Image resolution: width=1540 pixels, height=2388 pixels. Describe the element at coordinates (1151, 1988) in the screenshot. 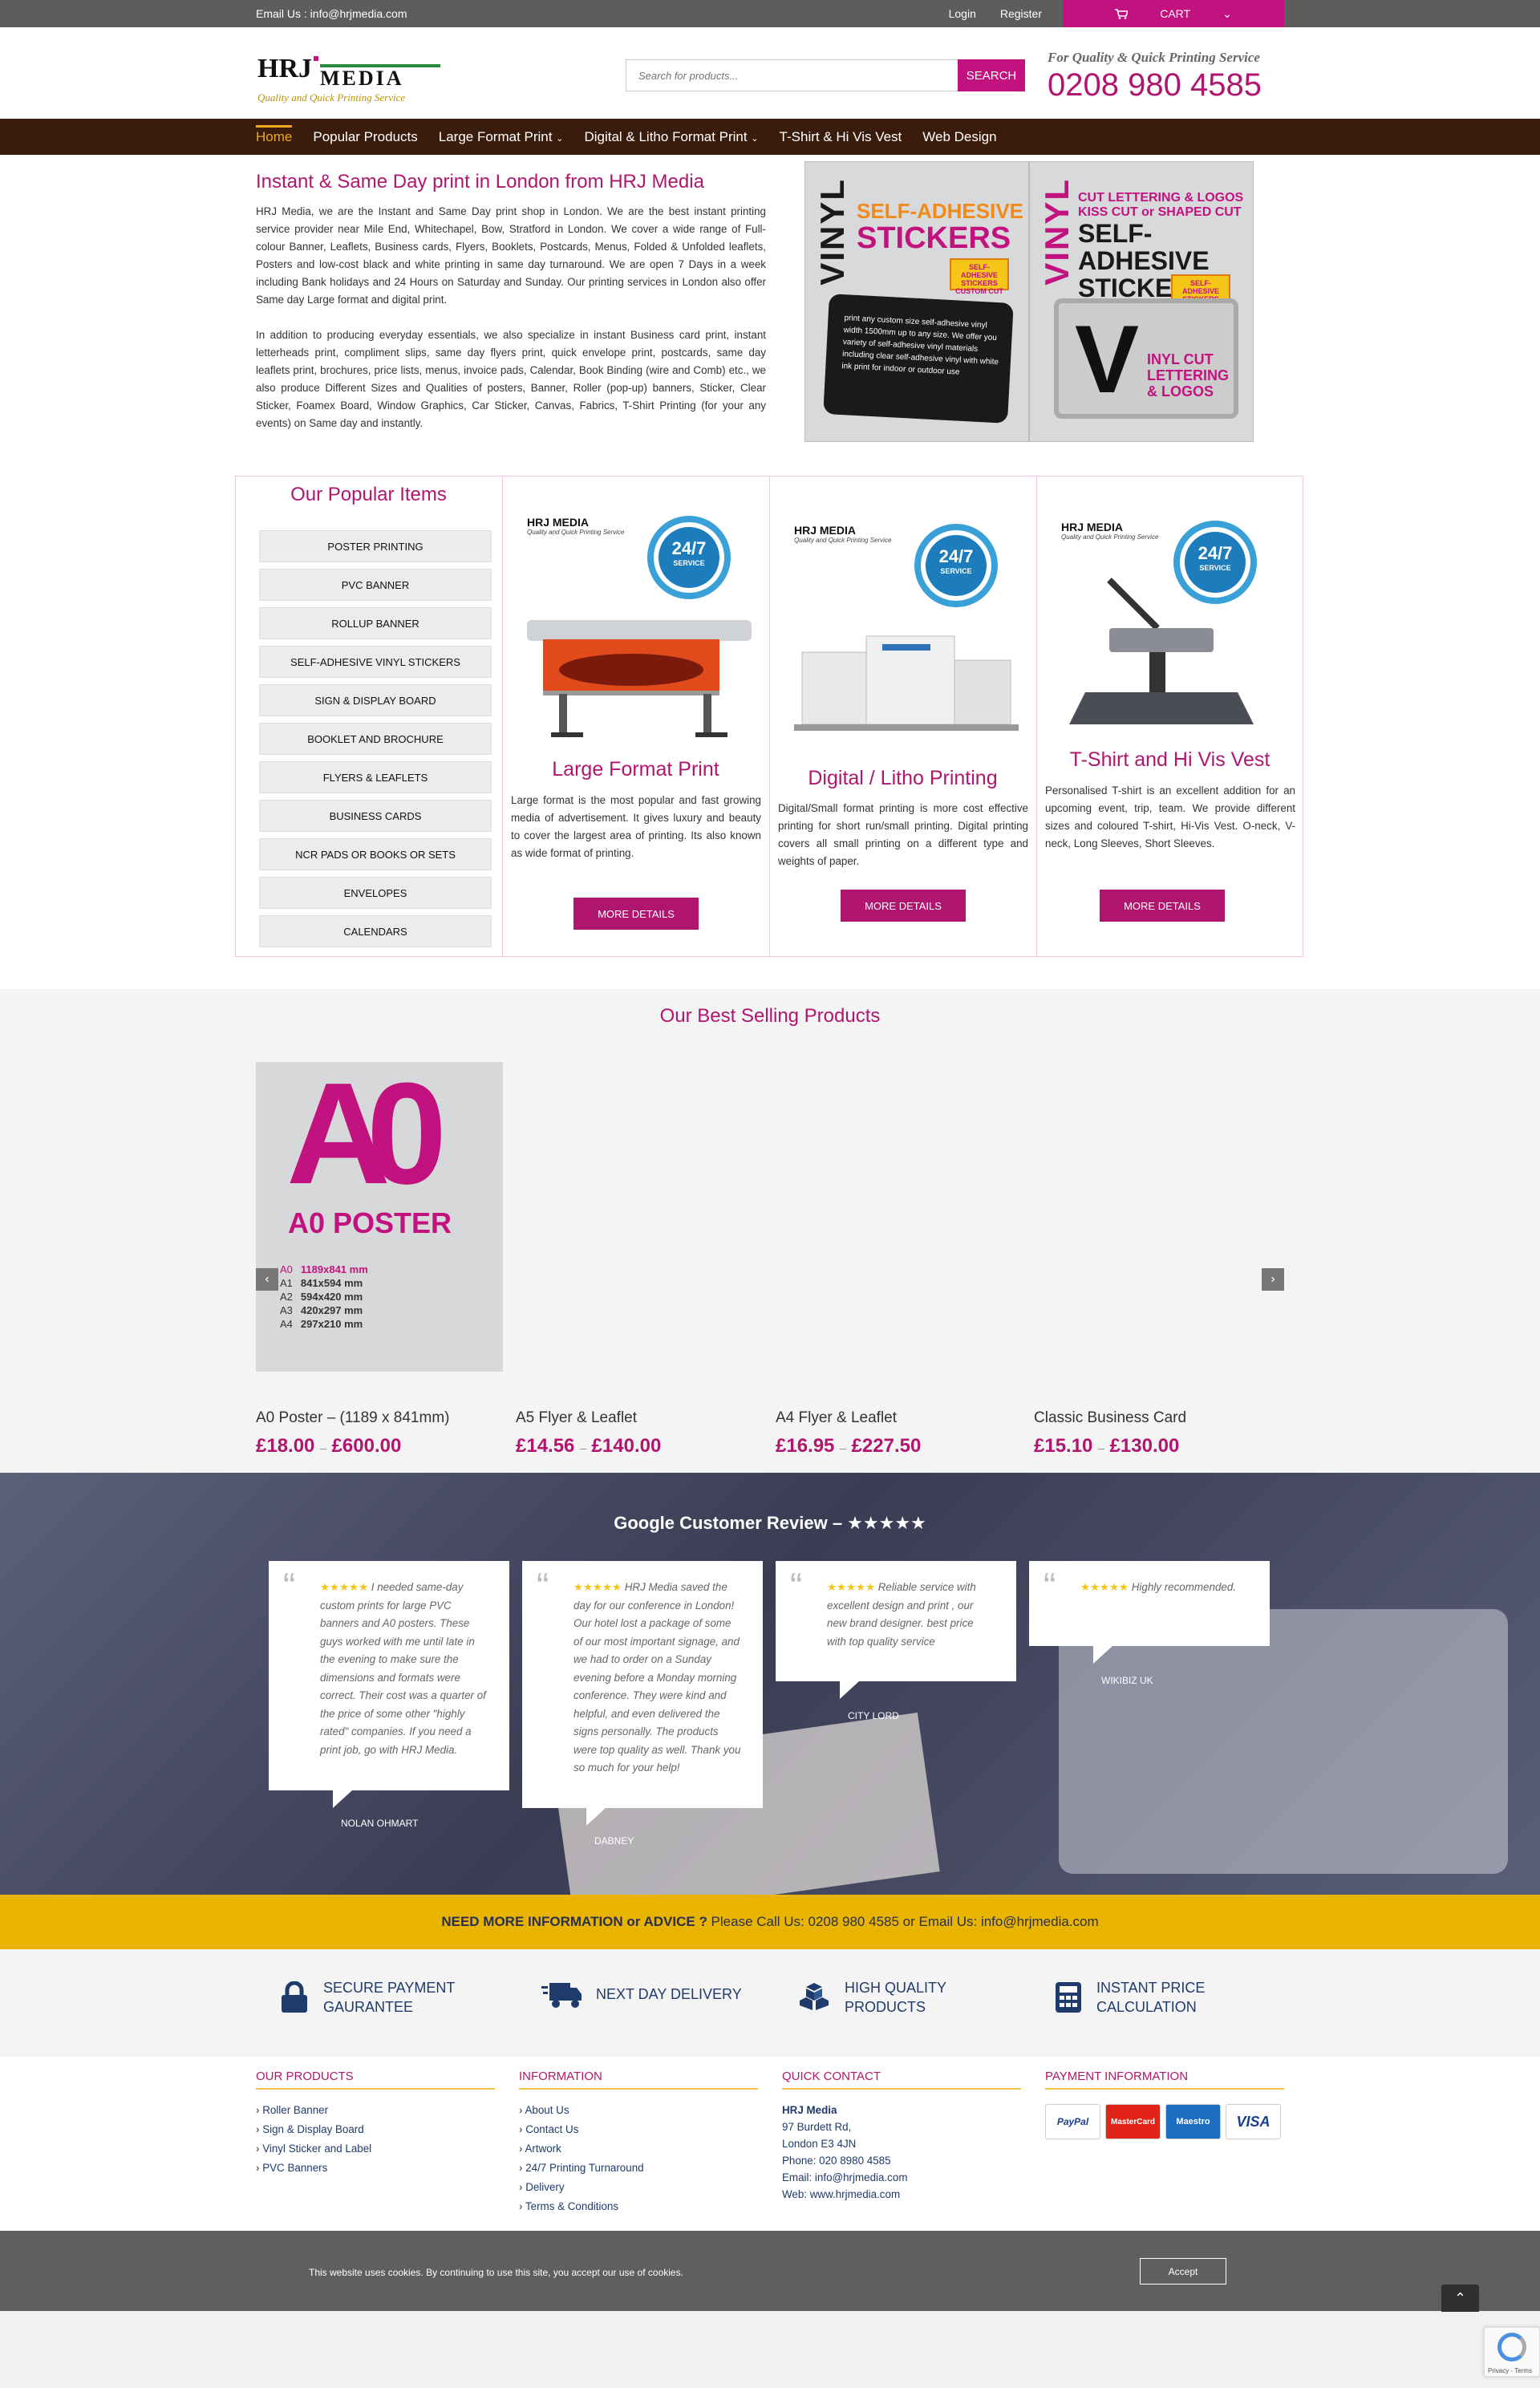

I see `feature-line-1: INSTANT PRICE` at that location.